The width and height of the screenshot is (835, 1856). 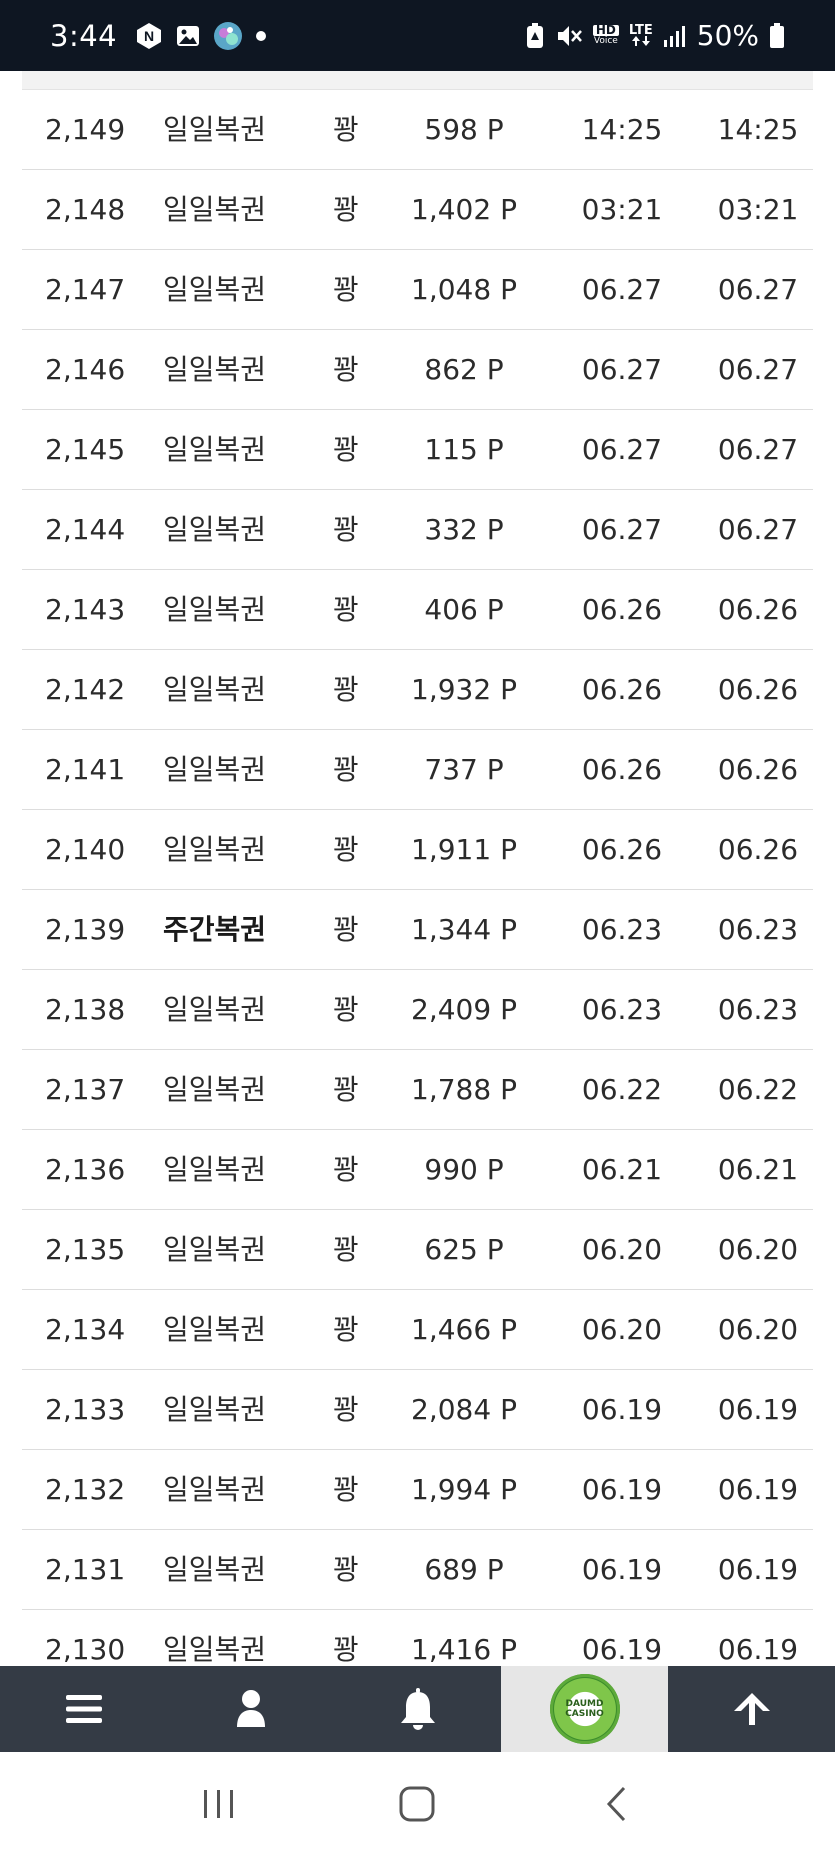 I want to click on table-row: 2,137 일일복권 꽝 1,788 P 06.22 06.22, so click(x=417, y=1090).